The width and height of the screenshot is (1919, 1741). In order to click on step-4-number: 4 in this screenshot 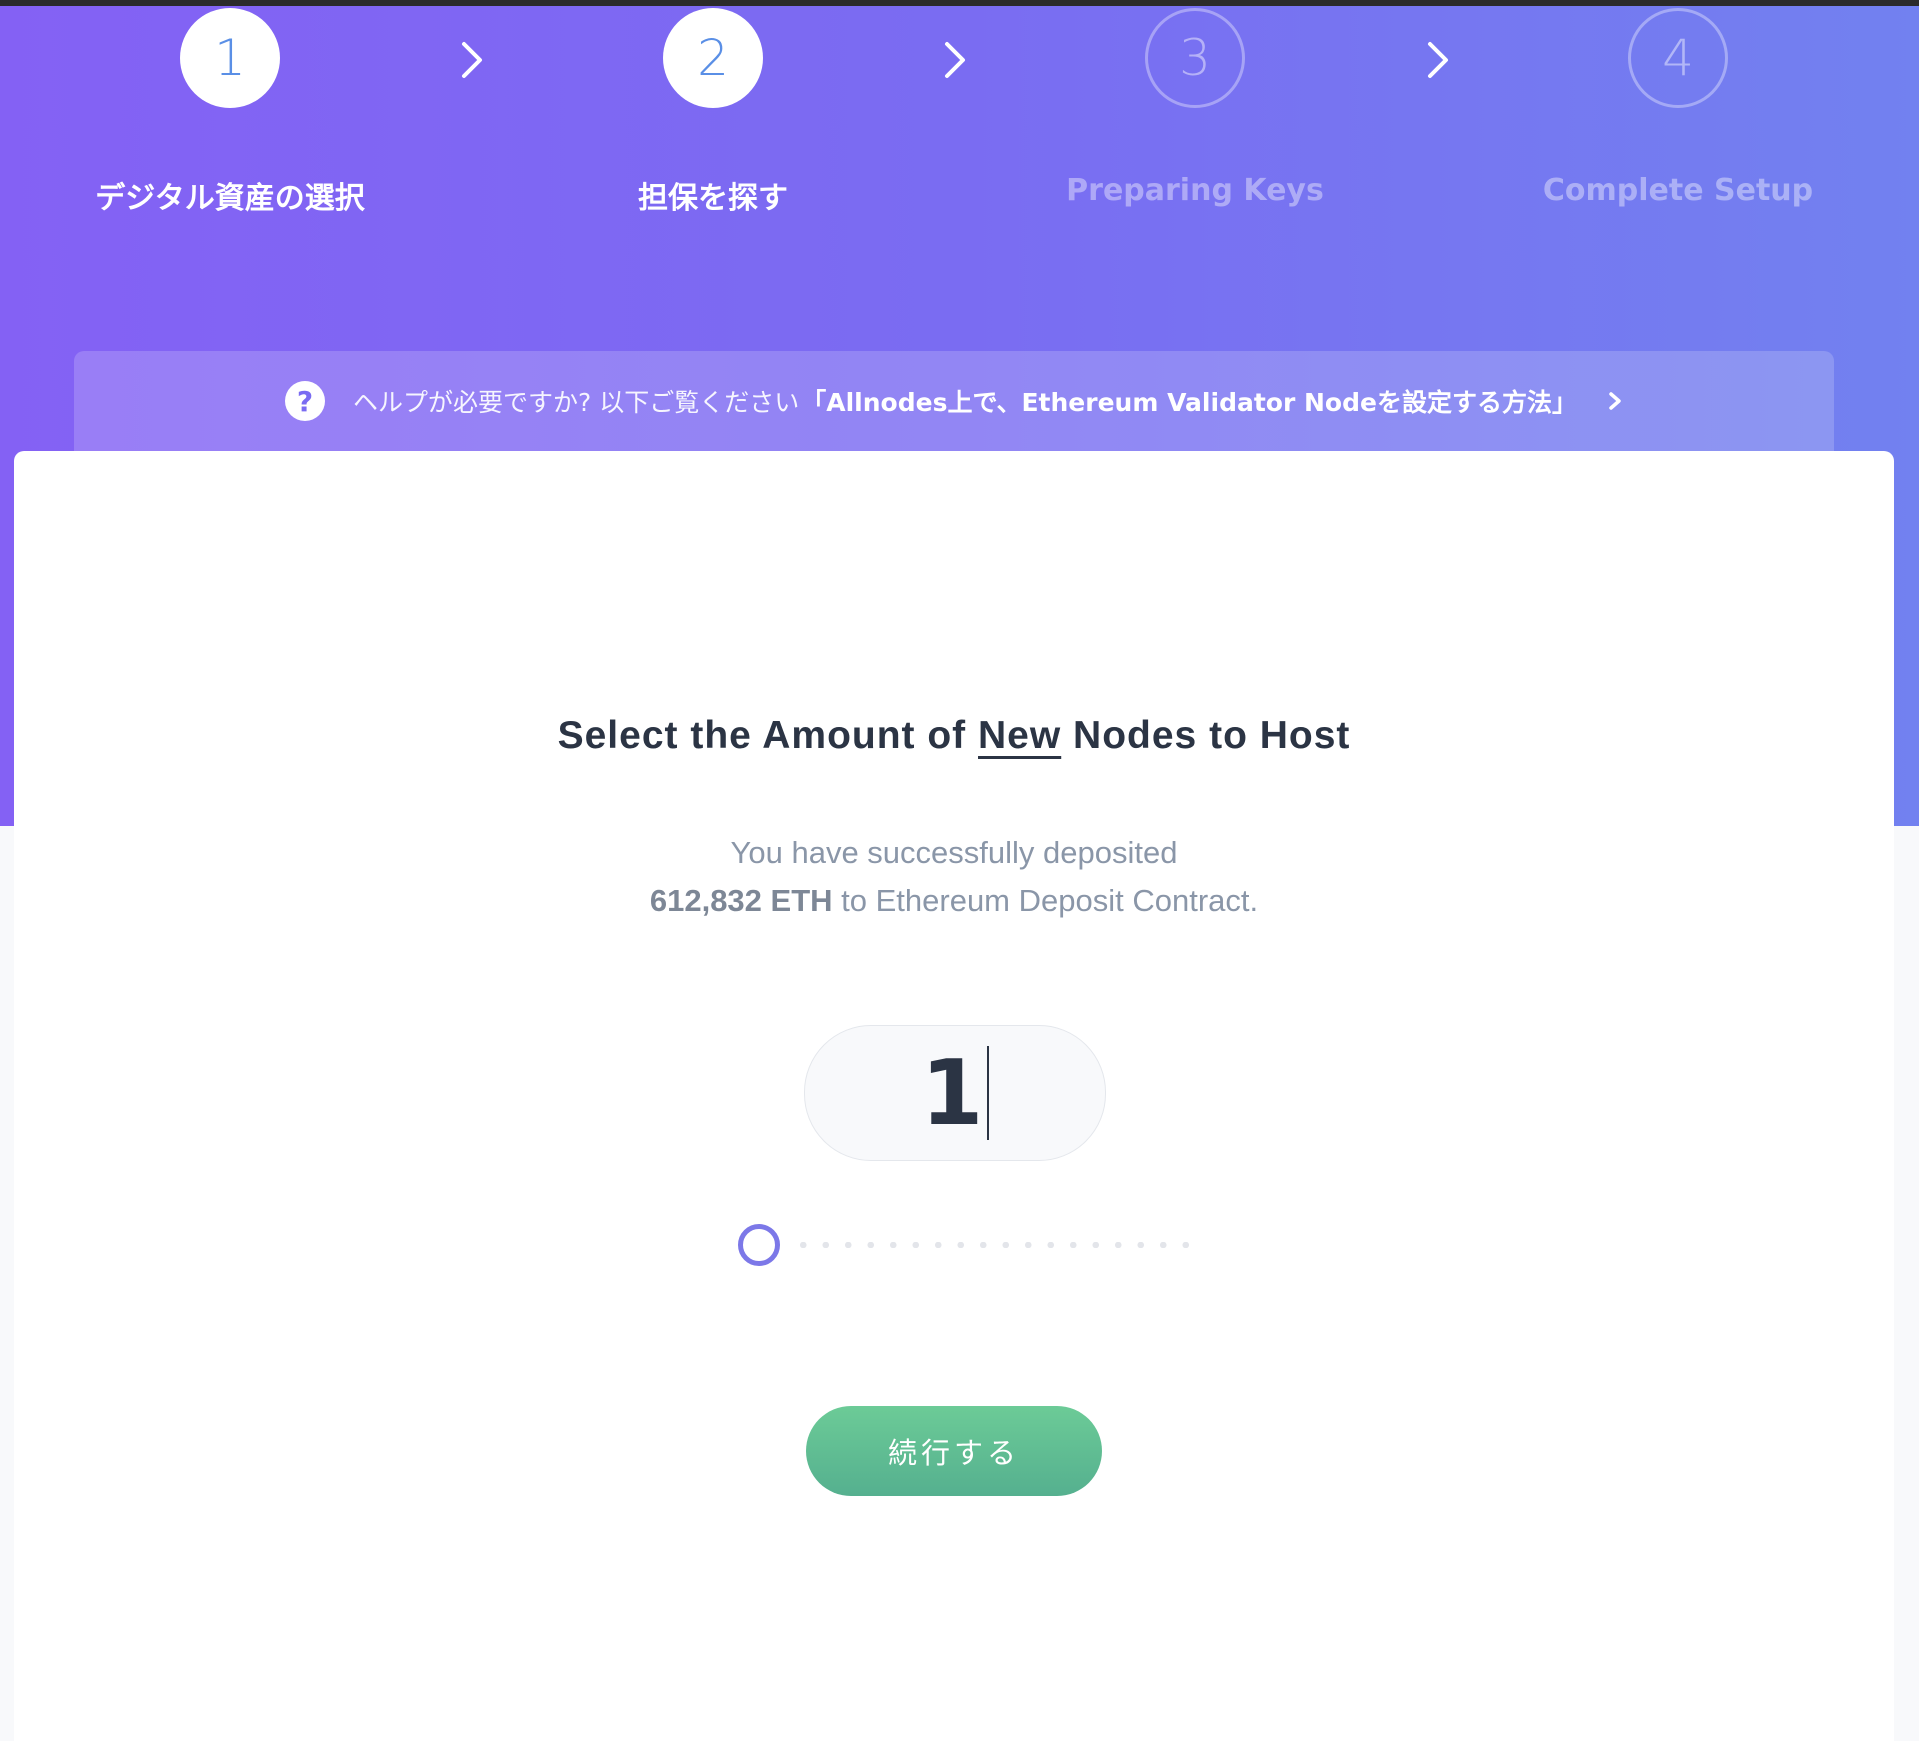, I will do `click(1678, 58)`.